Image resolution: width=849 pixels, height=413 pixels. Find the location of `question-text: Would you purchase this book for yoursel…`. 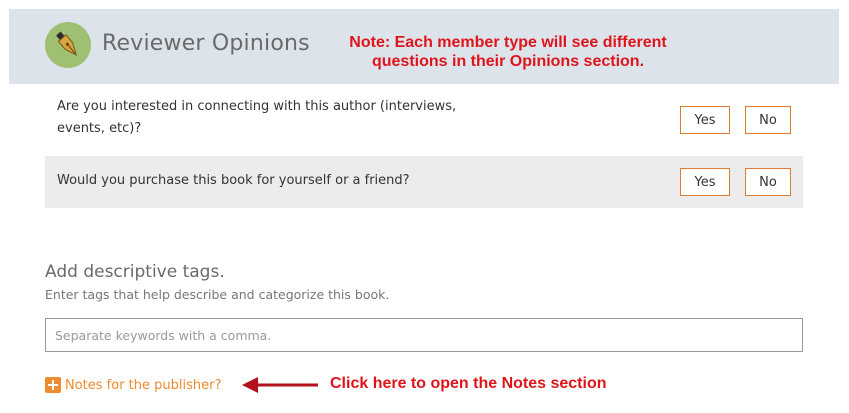

question-text: Would you purchase this book for yoursel… is located at coordinates (233, 180).